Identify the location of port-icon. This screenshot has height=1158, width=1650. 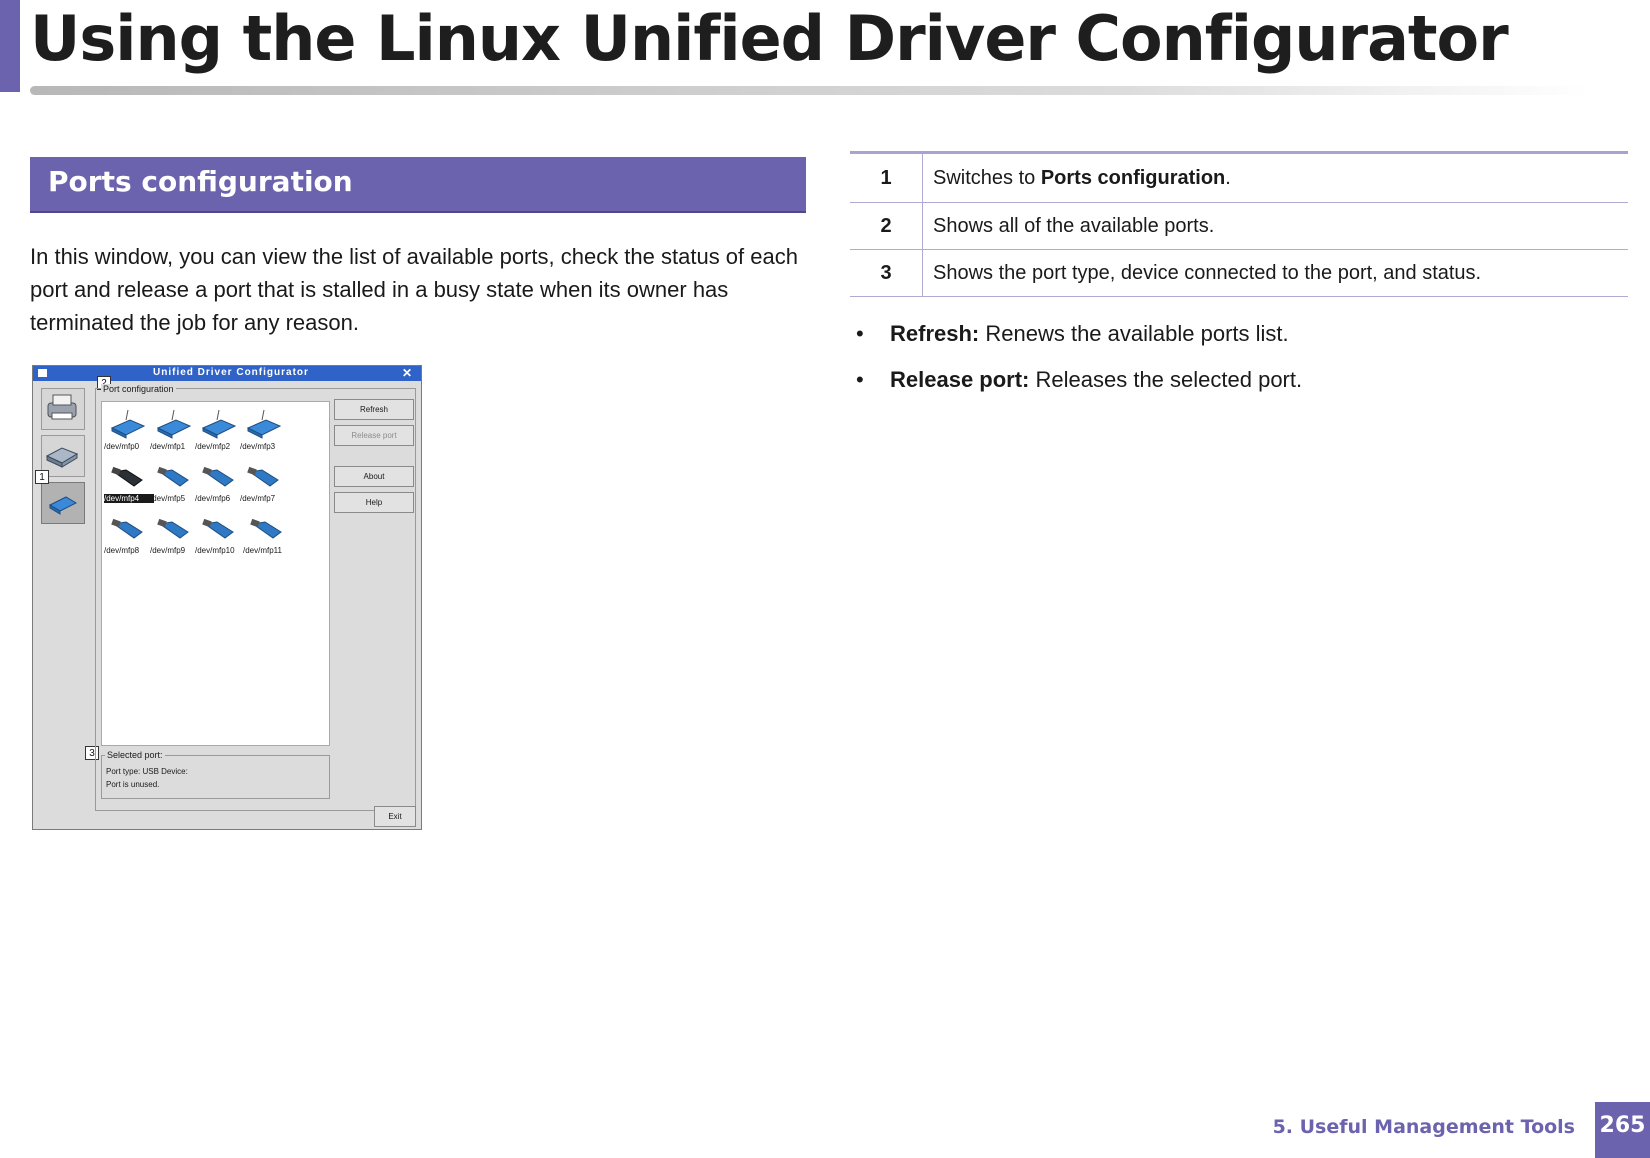
(63, 505).